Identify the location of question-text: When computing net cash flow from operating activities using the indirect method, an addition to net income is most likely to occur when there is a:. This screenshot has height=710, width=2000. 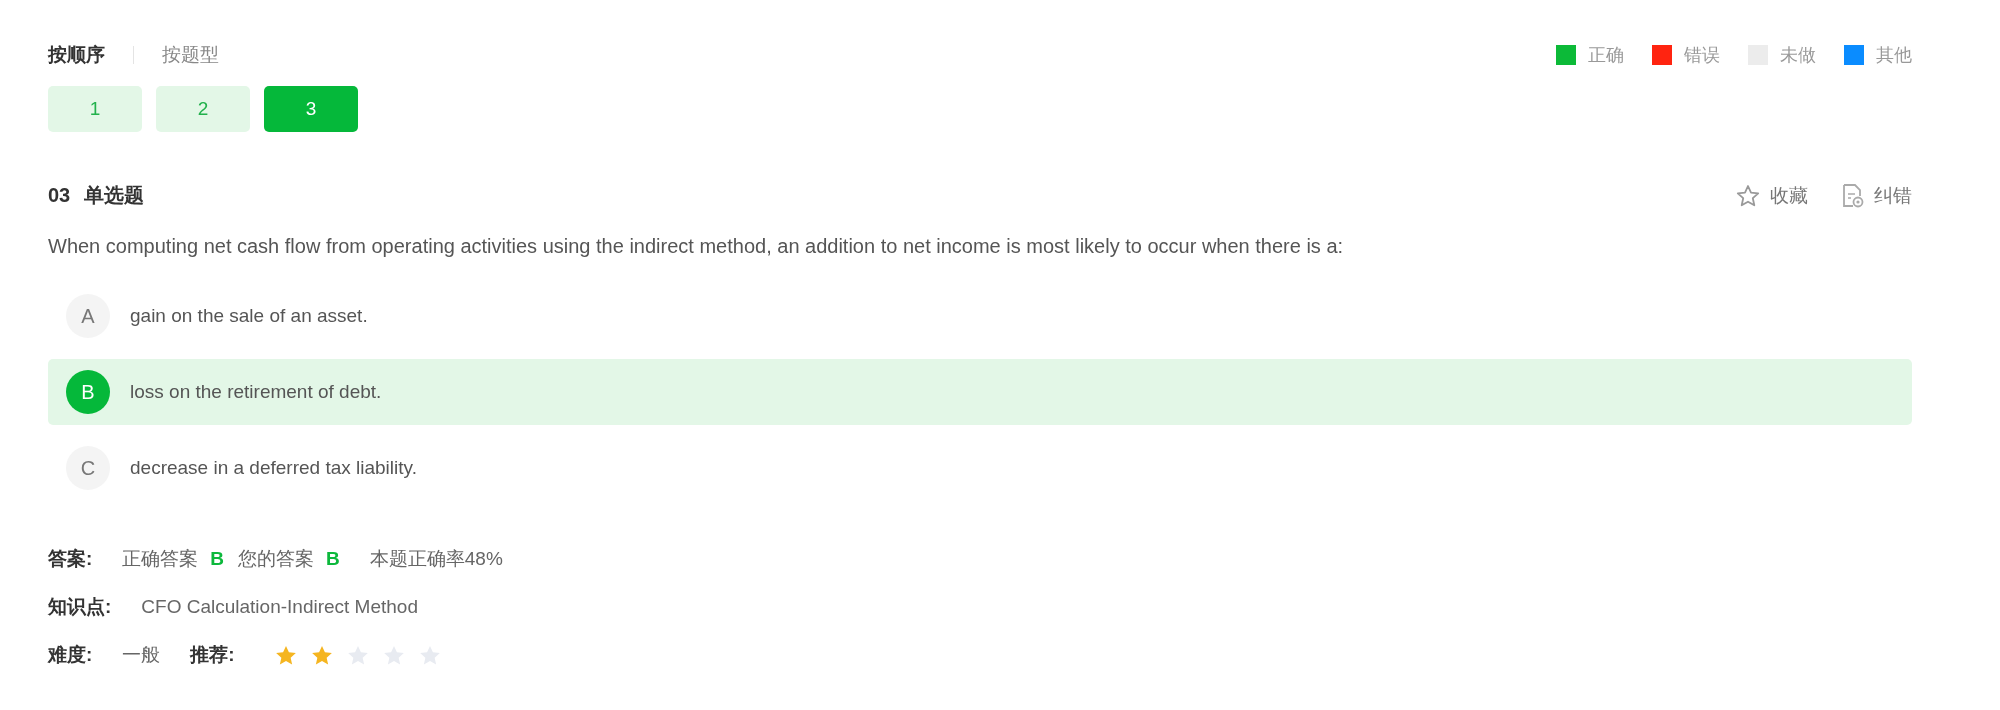
(696, 246).